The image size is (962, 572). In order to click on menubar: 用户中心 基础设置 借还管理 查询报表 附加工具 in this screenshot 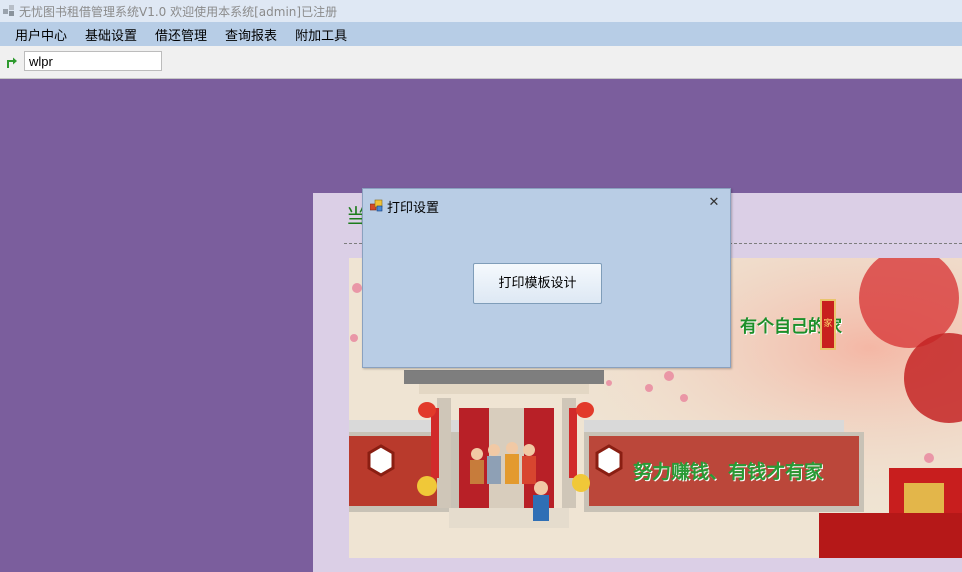, I will do `click(481, 34)`.